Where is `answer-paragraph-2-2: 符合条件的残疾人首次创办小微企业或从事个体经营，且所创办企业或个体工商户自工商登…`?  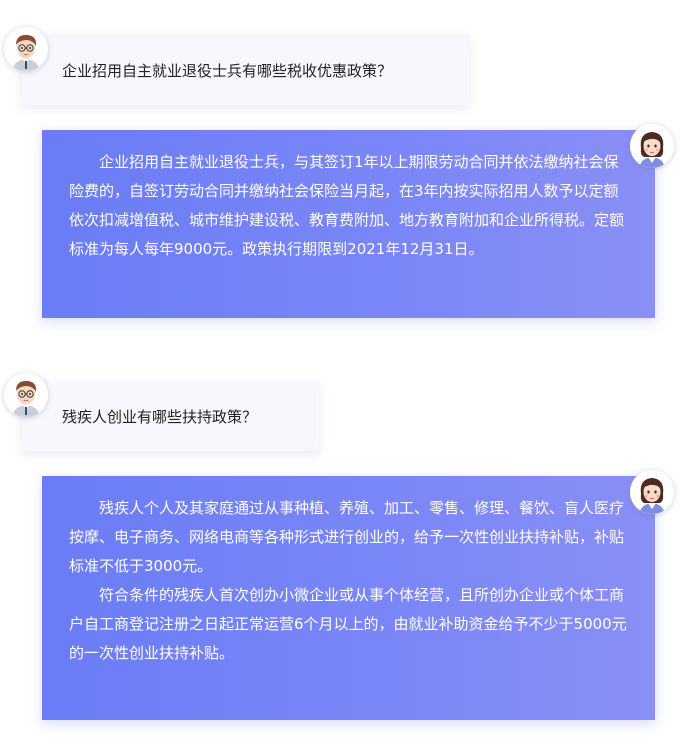
answer-paragraph-2-2: 符合条件的残疾人首次创办小微企业或从事个体经营，且所创办企业或个体工商户自工商登… is located at coordinates (348, 624).